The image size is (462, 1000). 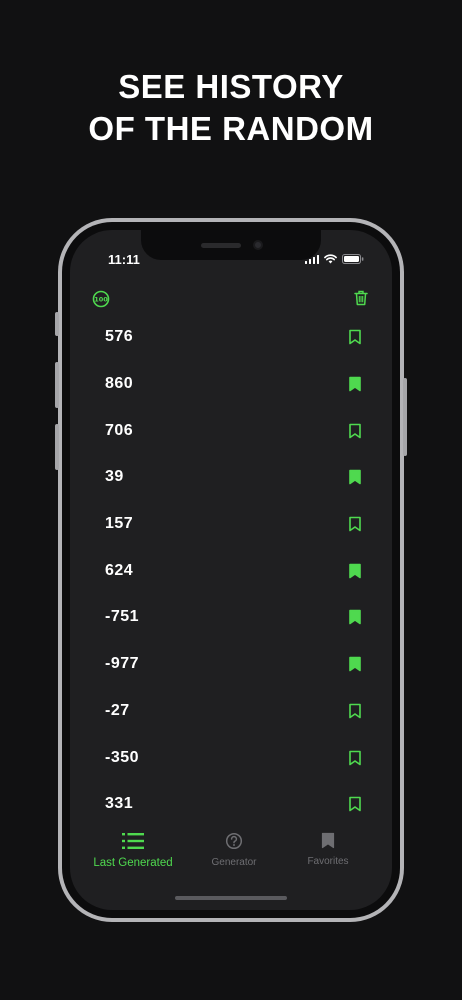 What do you see at coordinates (231, 757) in the screenshot?
I see `history-row: -350` at bounding box center [231, 757].